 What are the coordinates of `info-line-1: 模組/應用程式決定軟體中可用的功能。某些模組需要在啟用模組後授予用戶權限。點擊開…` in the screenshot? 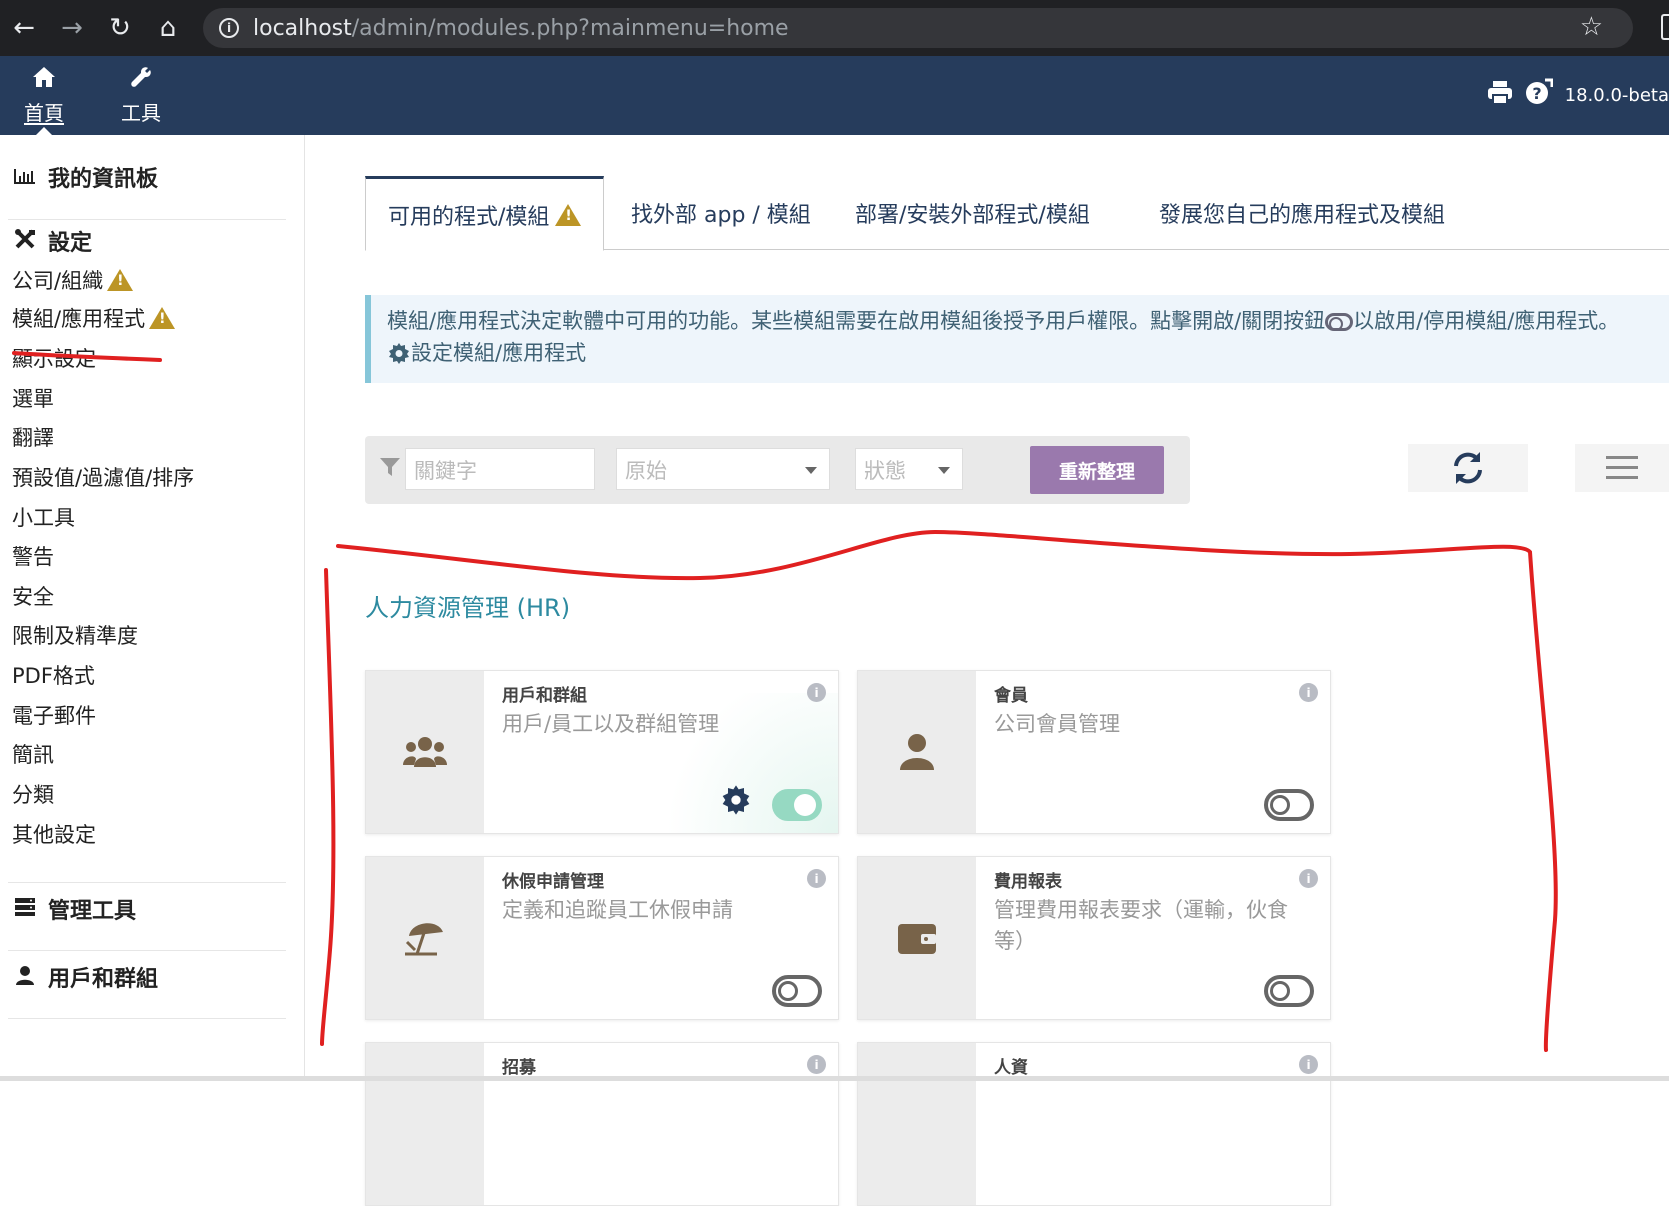 It's located at (1020, 321).